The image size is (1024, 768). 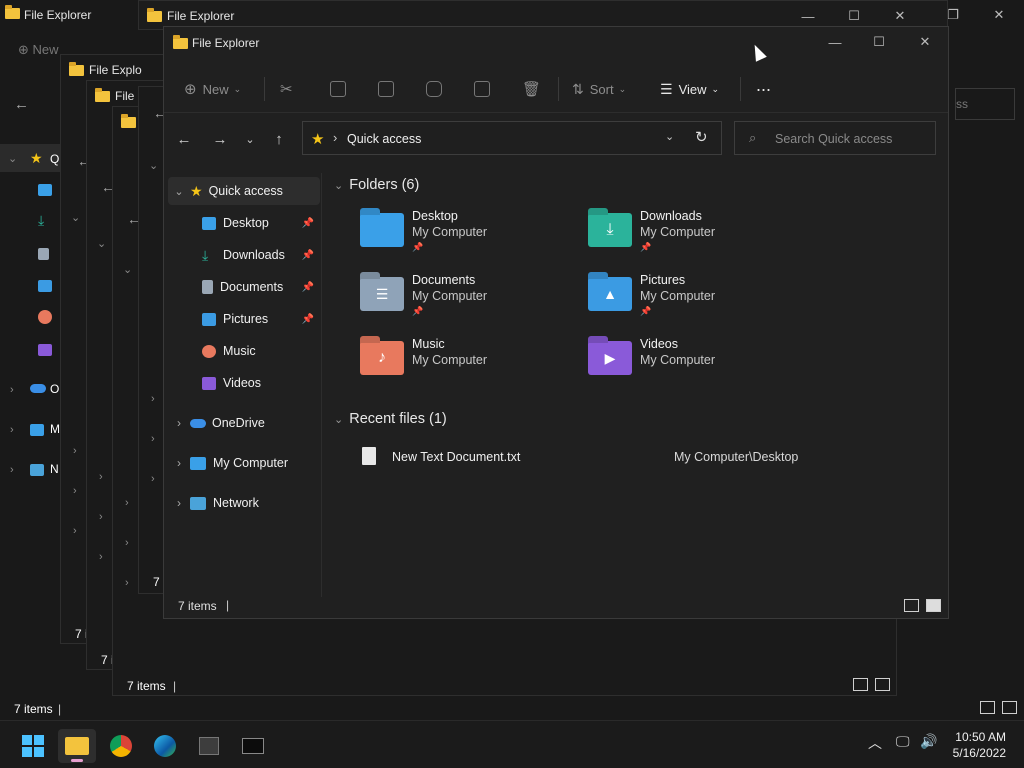 I want to click on share-button, so click(x=482, y=89).